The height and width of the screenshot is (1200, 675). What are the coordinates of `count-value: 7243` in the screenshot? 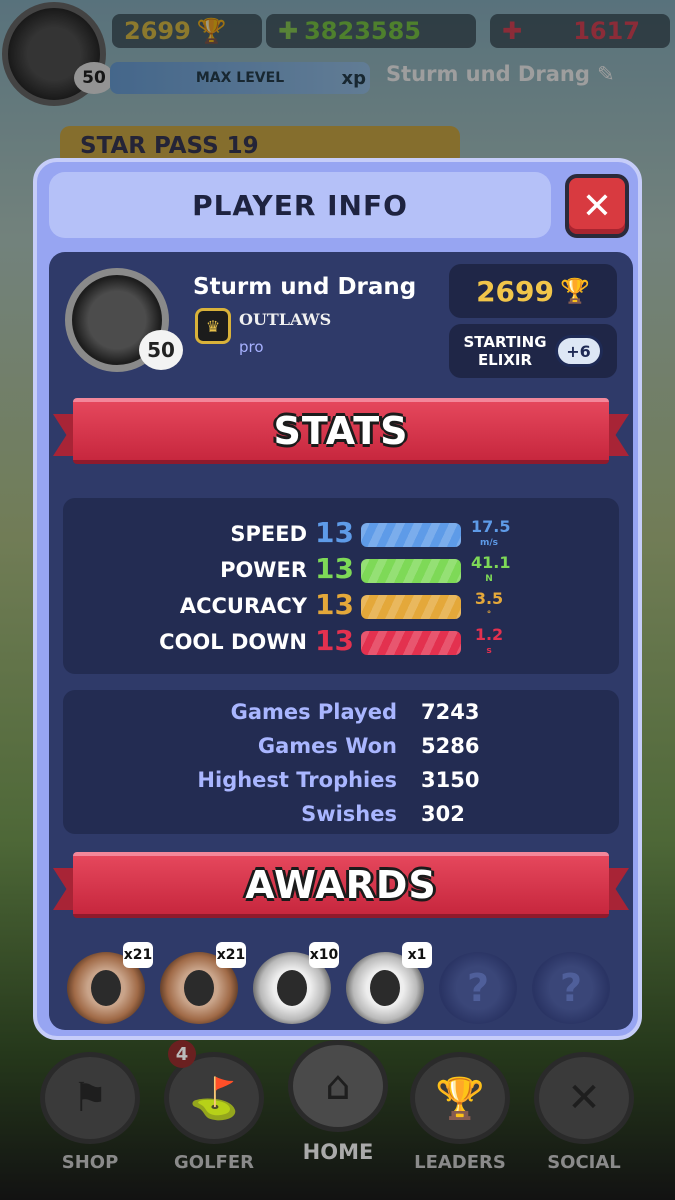 It's located at (450, 712).